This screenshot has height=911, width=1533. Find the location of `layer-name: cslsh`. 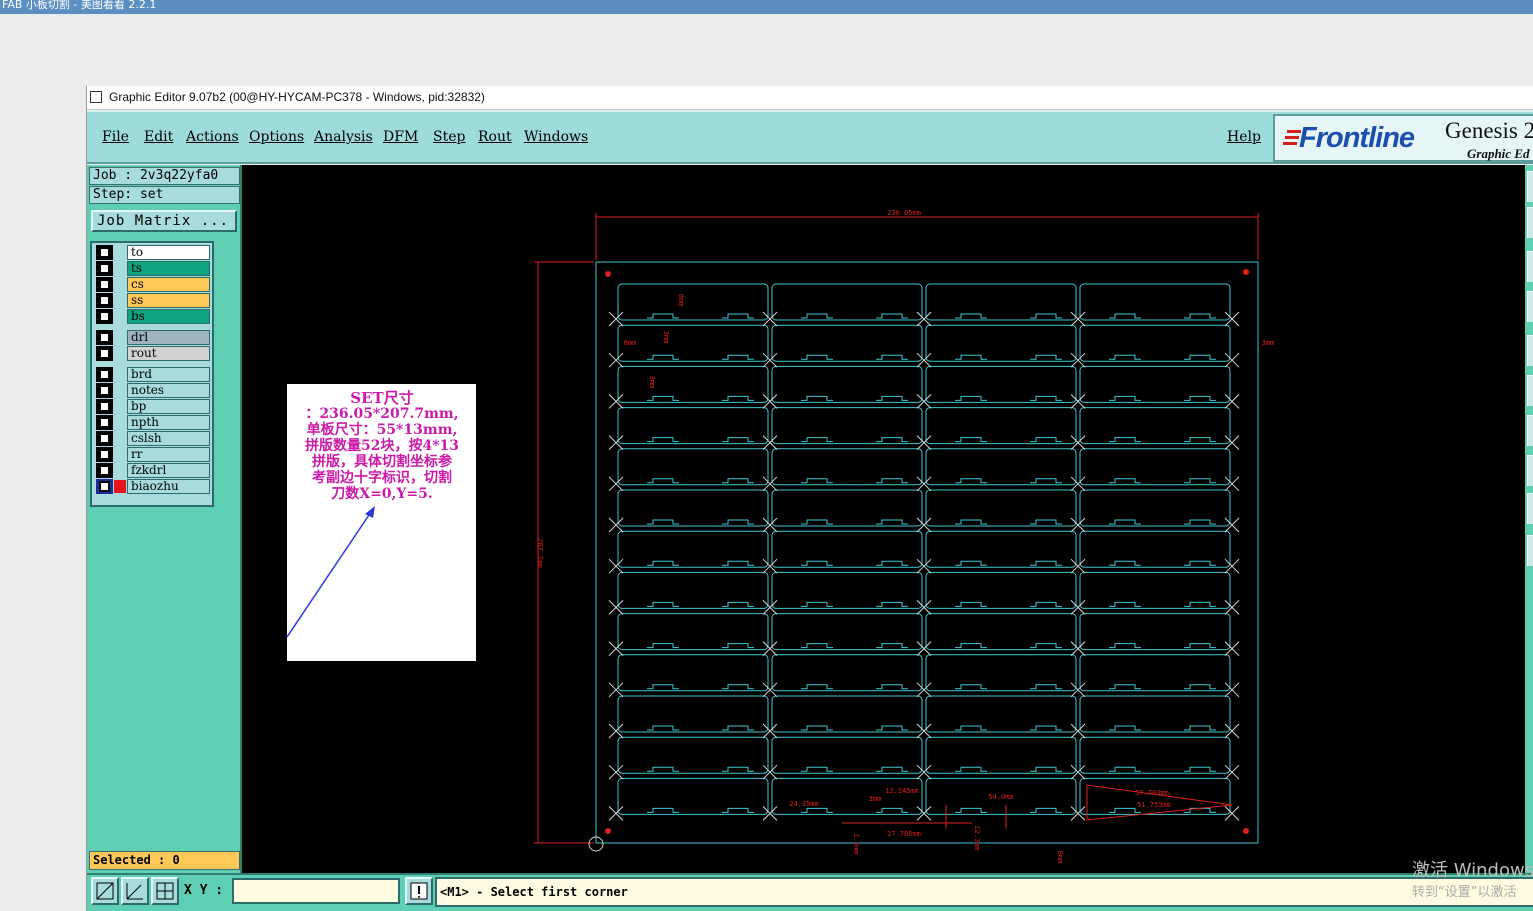

layer-name: cslsh is located at coordinates (168, 438).